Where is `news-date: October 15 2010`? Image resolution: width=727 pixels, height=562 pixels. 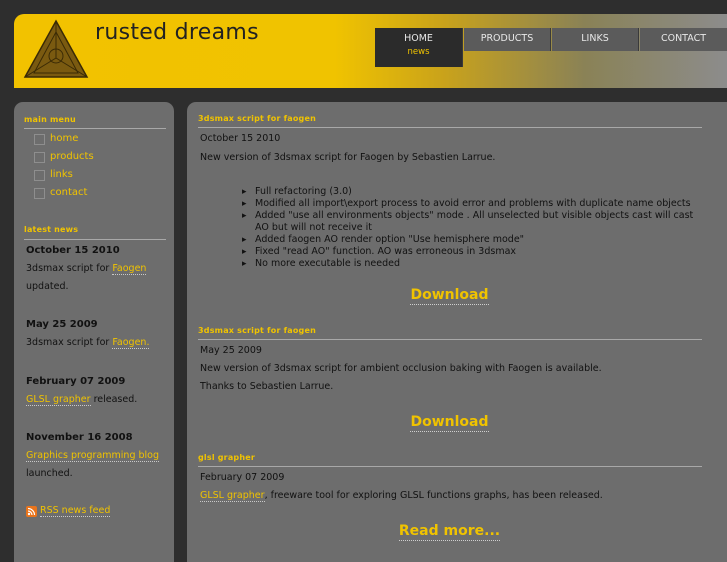
news-date: October 15 2010 is located at coordinates (73, 250).